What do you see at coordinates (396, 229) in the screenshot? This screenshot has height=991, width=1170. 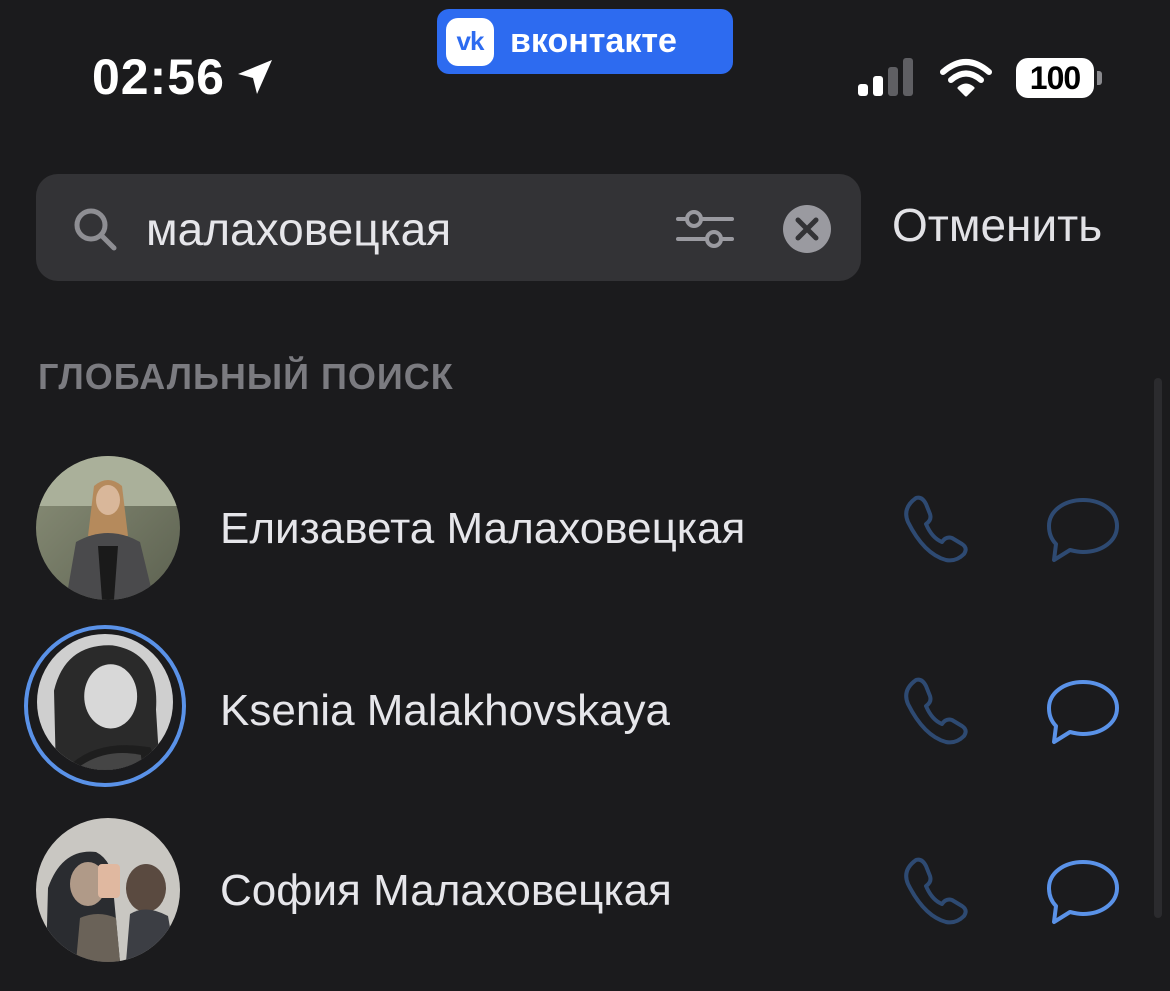 I see `search-input` at bounding box center [396, 229].